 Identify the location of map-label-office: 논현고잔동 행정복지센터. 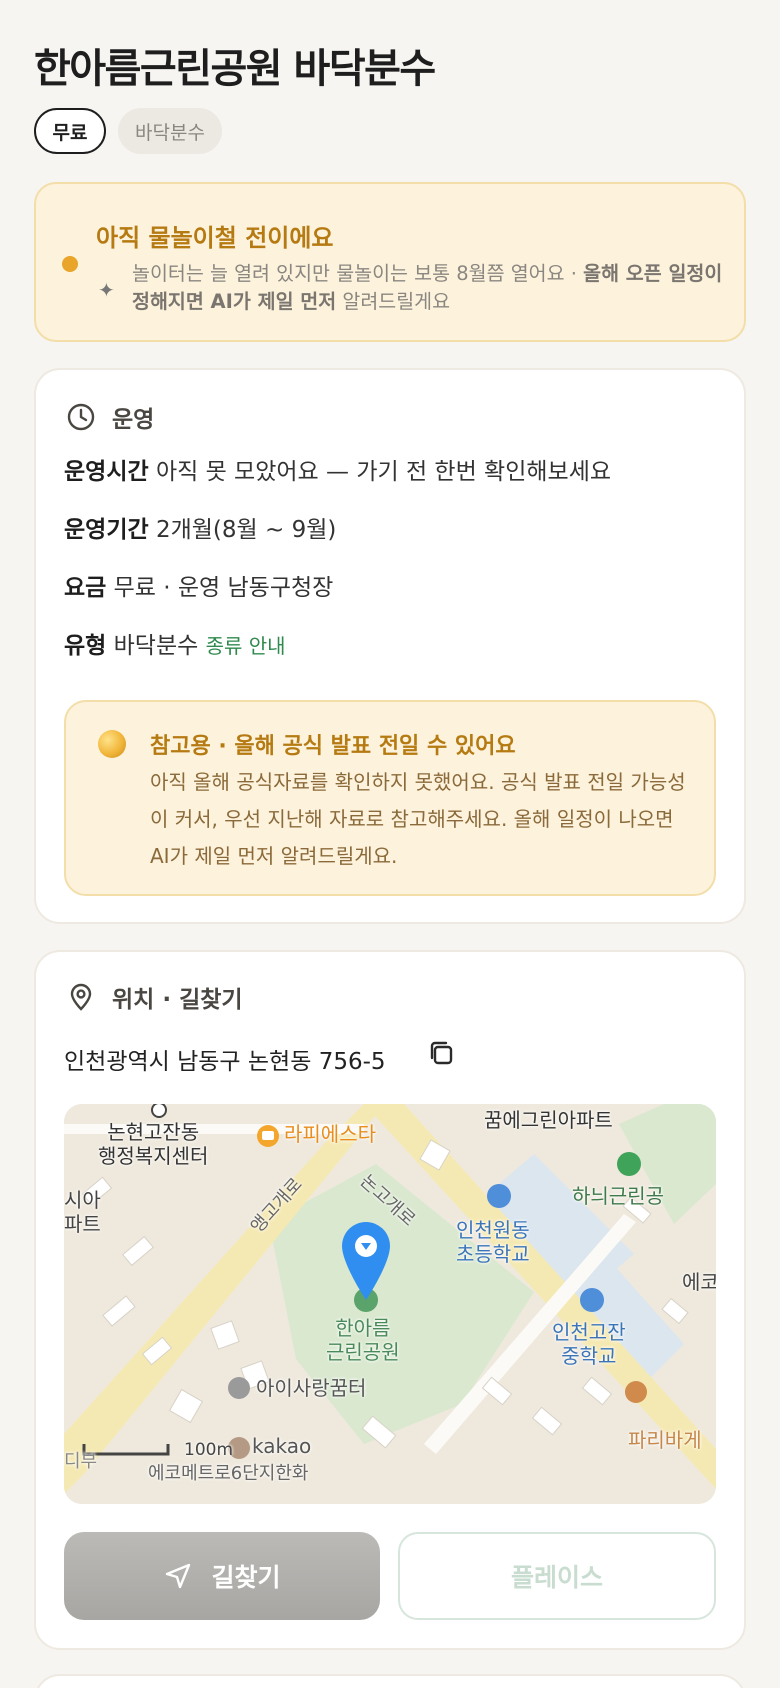
(153, 1144).